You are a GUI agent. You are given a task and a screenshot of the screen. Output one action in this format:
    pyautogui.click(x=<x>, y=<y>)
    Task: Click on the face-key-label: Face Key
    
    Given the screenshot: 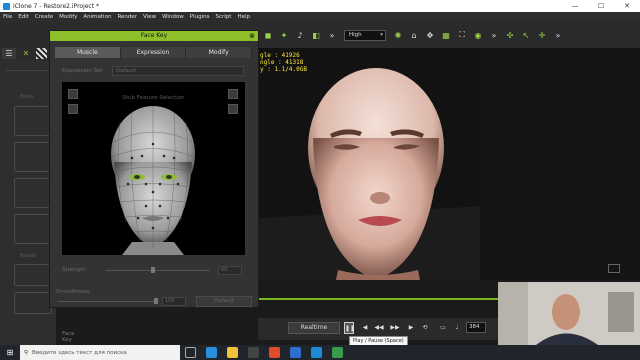 What is the action you would take?
    pyautogui.click(x=68, y=337)
    